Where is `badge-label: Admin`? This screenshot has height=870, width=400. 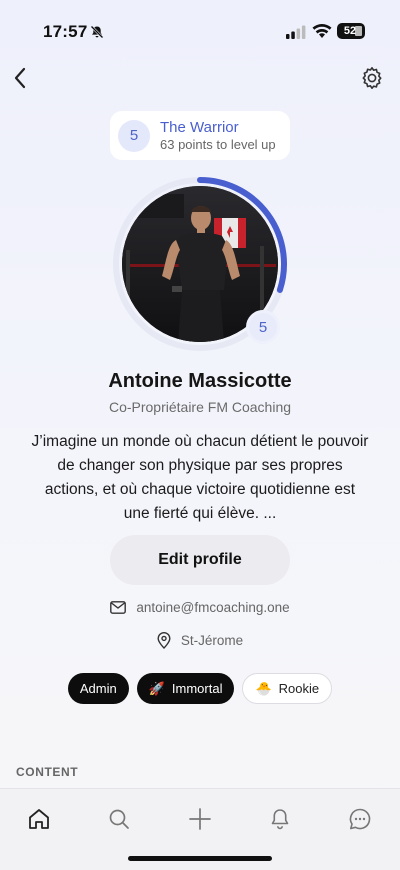 badge-label: Admin is located at coordinates (98, 688).